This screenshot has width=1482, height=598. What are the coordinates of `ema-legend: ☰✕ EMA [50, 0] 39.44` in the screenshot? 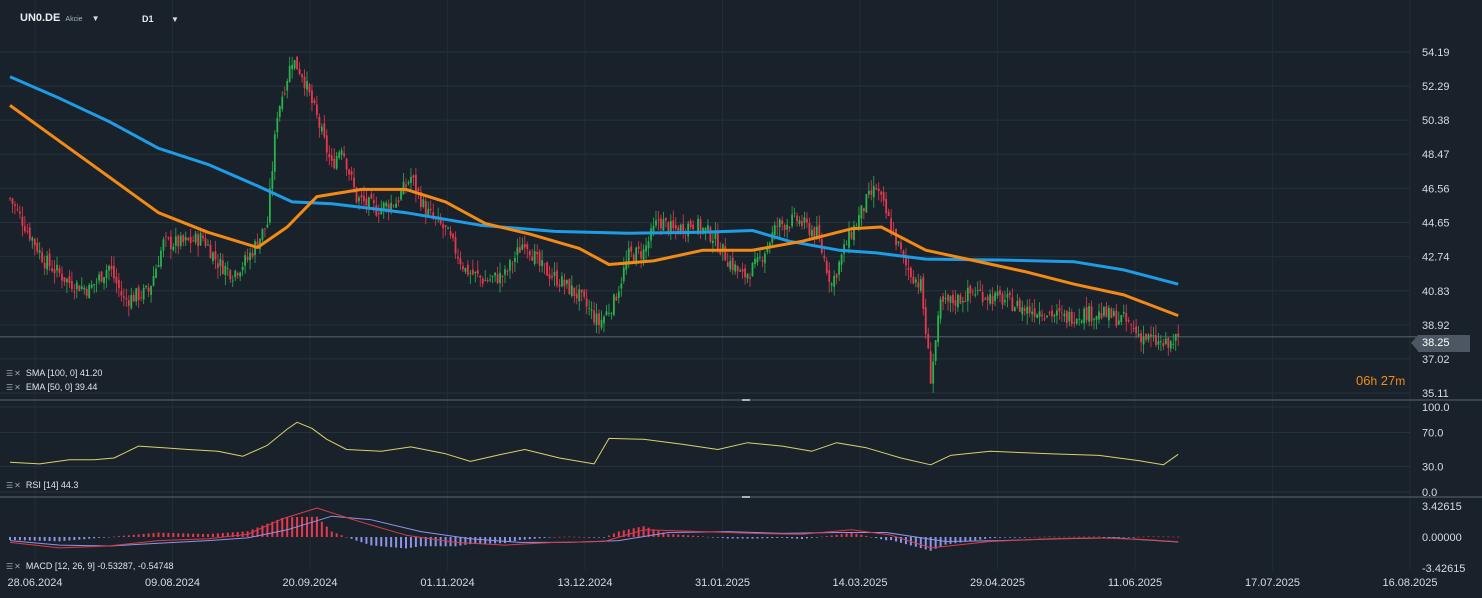 It's located at (51, 387).